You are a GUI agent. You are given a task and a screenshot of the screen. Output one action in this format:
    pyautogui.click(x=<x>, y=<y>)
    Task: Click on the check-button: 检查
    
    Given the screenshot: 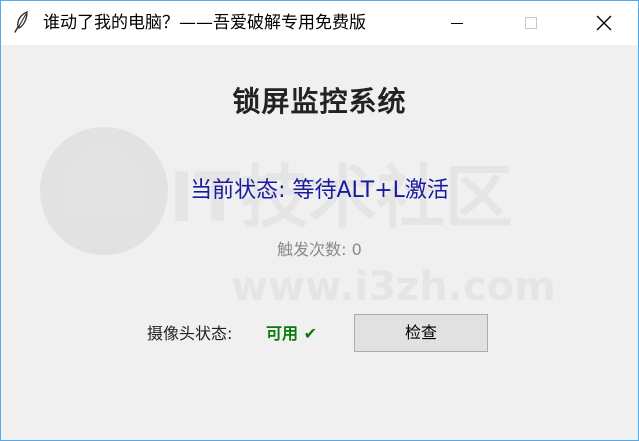 What is the action you would take?
    pyautogui.click(x=421, y=333)
    